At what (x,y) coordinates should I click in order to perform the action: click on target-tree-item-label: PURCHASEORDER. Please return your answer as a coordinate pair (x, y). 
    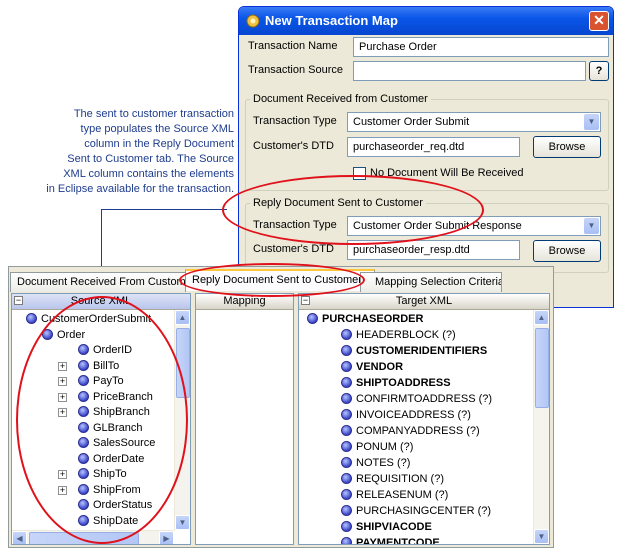
    Looking at the image, I should click on (373, 319).